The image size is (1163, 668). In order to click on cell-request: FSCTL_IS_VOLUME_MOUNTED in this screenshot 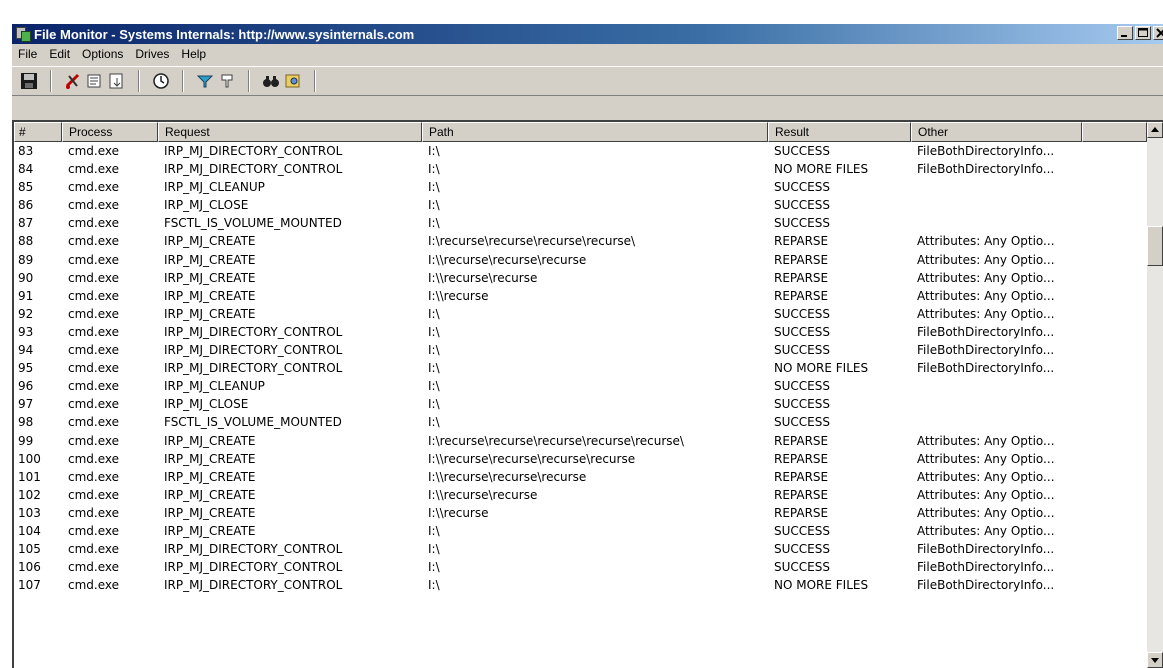, I will do `click(253, 422)`.